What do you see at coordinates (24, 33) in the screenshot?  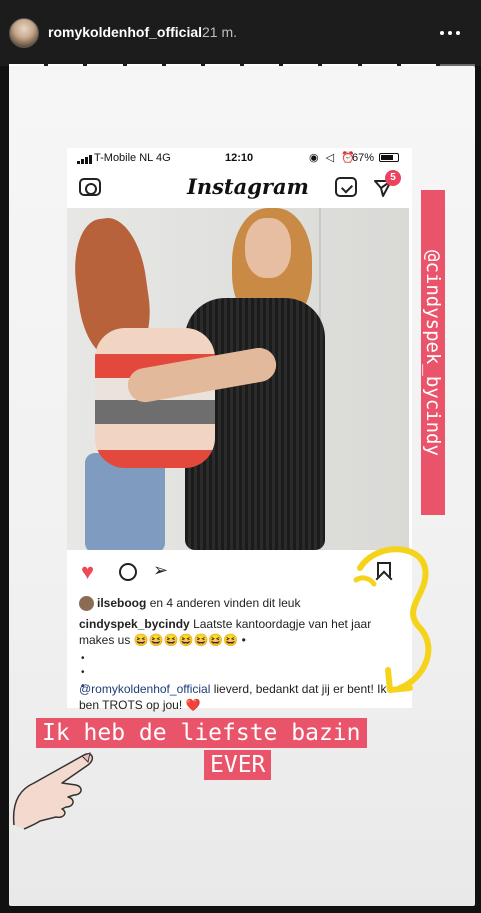 I see `avatar` at bounding box center [24, 33].